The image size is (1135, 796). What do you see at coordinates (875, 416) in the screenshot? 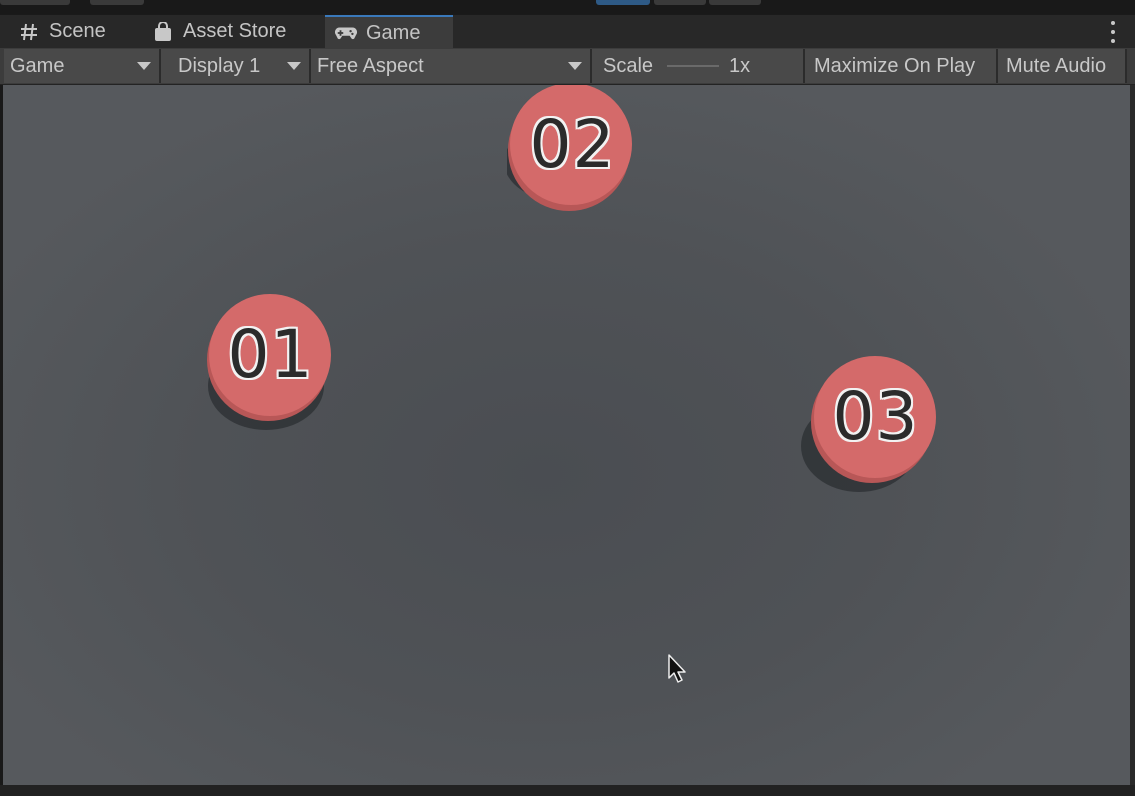
I see `token-label: 03` at bounding box center [875, 416].